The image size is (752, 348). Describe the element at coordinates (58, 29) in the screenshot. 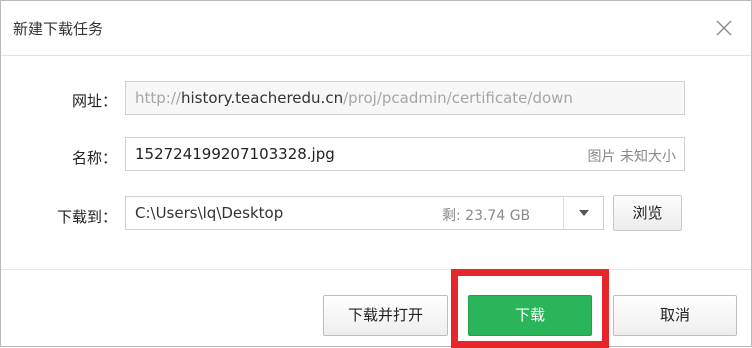

I see `dialog-title: 新建下载任务` at that location.